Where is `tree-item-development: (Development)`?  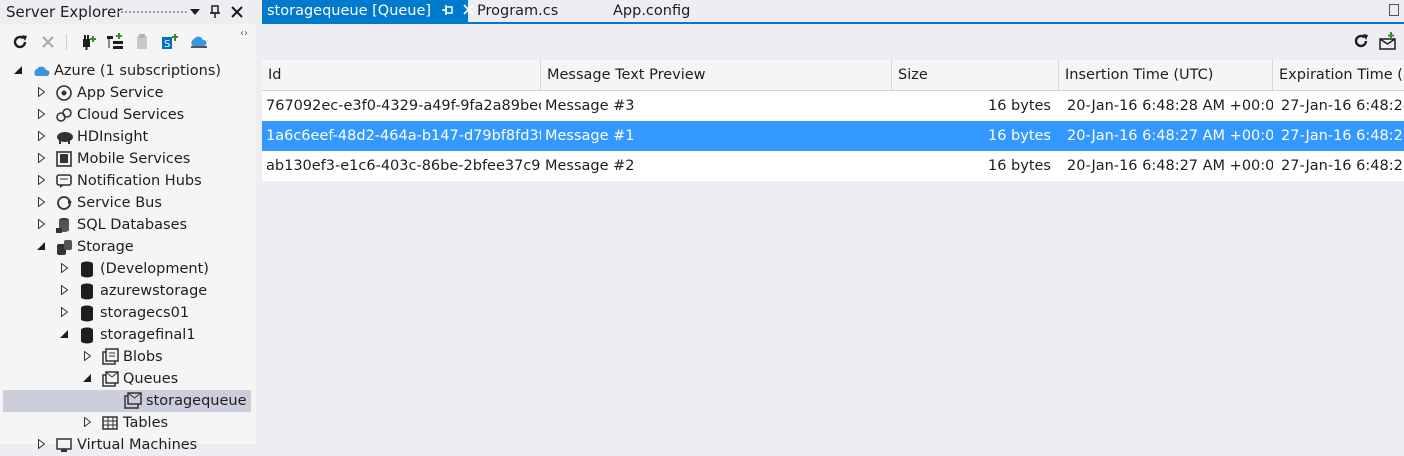 tree-item-development: (Development) is located at coordinates (128, 269).